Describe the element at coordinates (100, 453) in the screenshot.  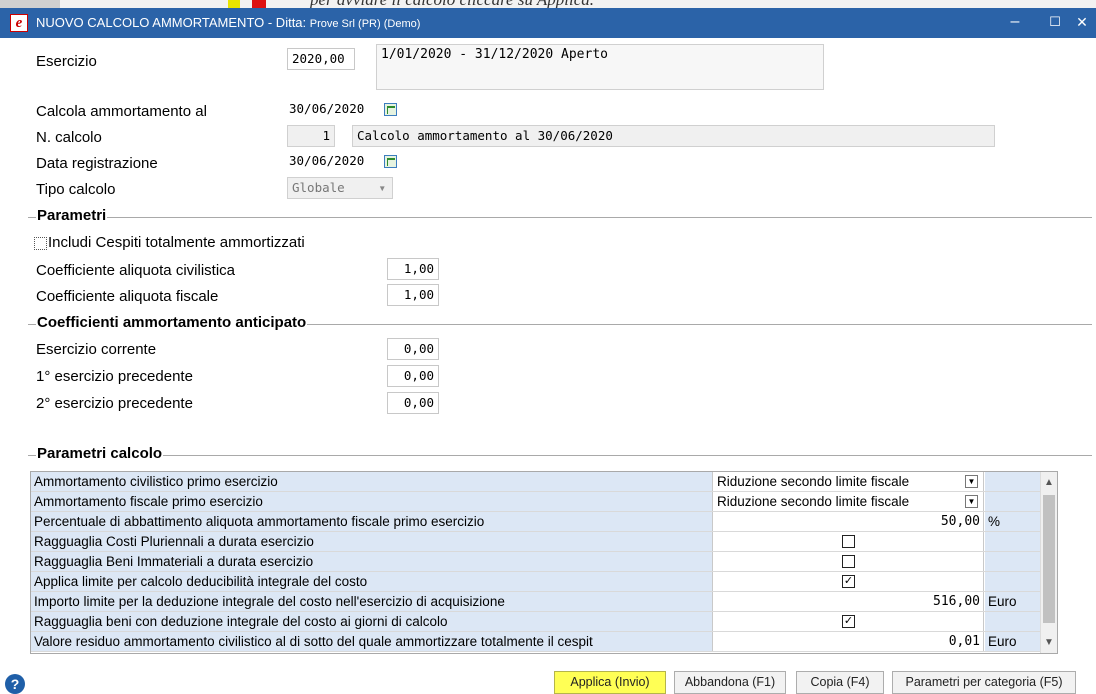
I see `parametri-calcolo-section-title: Parametri calcolo` at that location.